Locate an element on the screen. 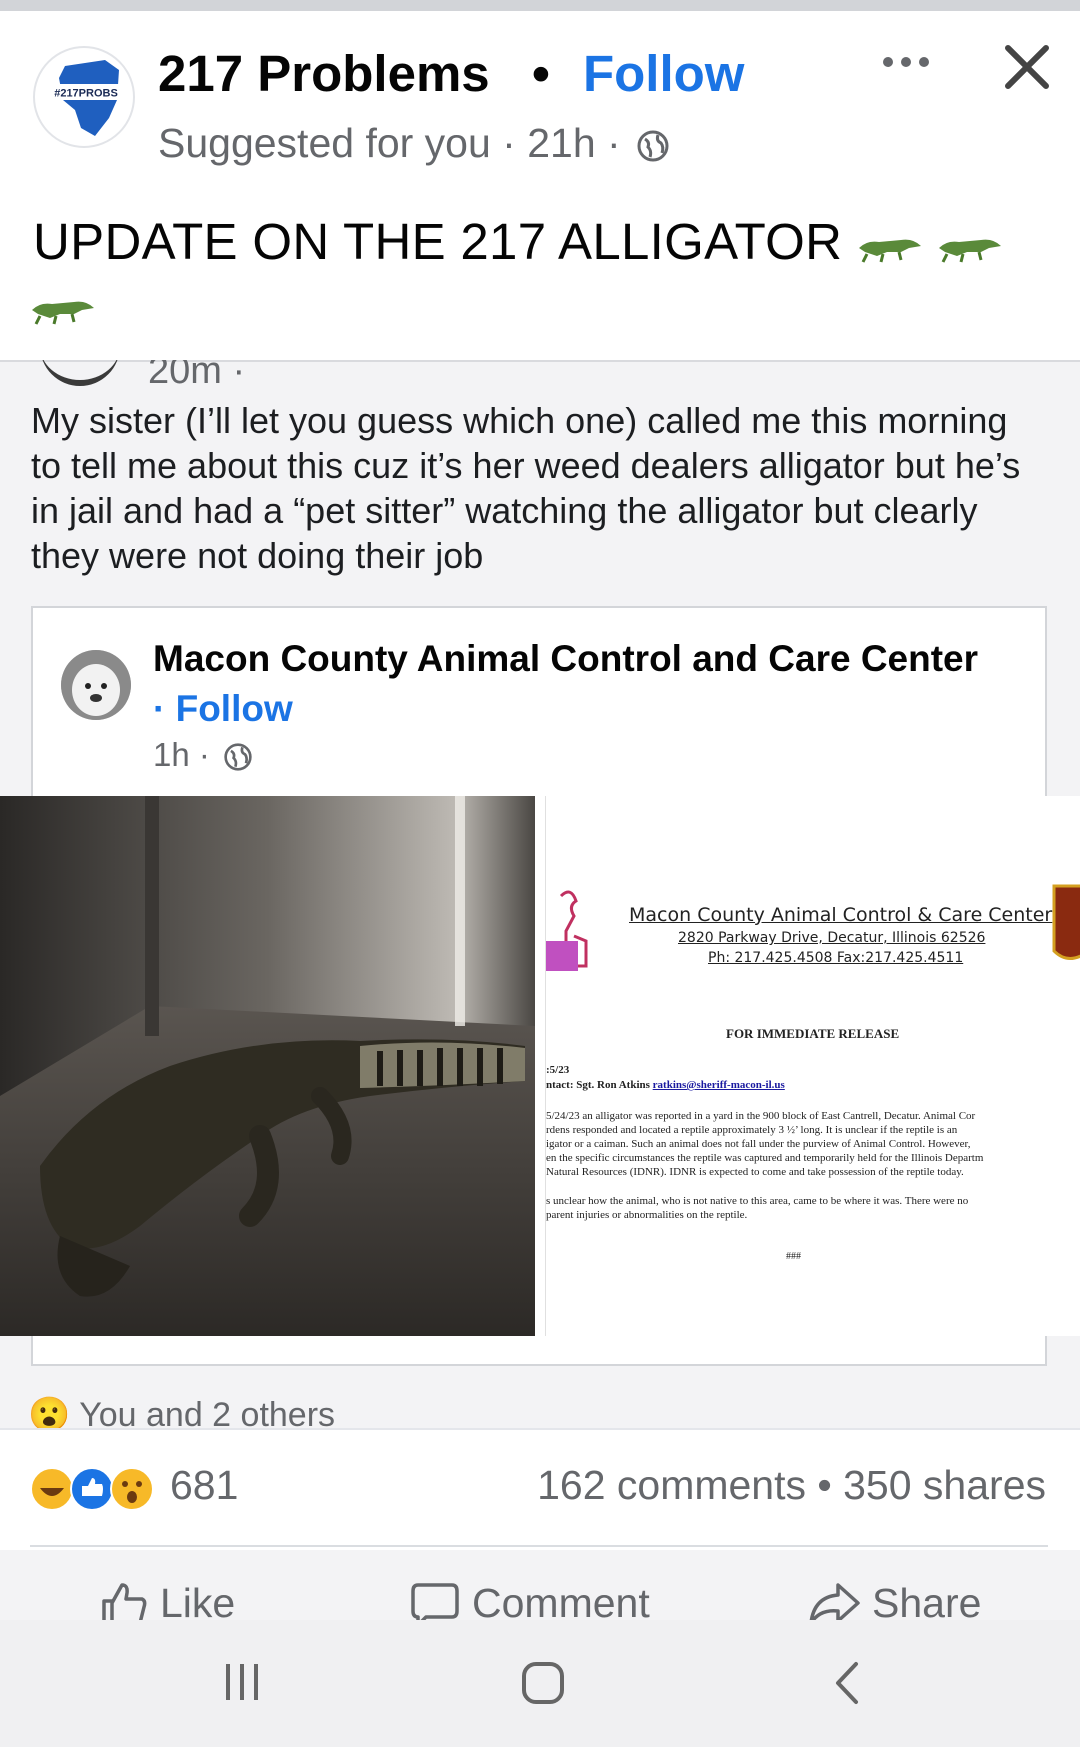  shelter-time-text: 1h · is located at coordinates (181, 754).